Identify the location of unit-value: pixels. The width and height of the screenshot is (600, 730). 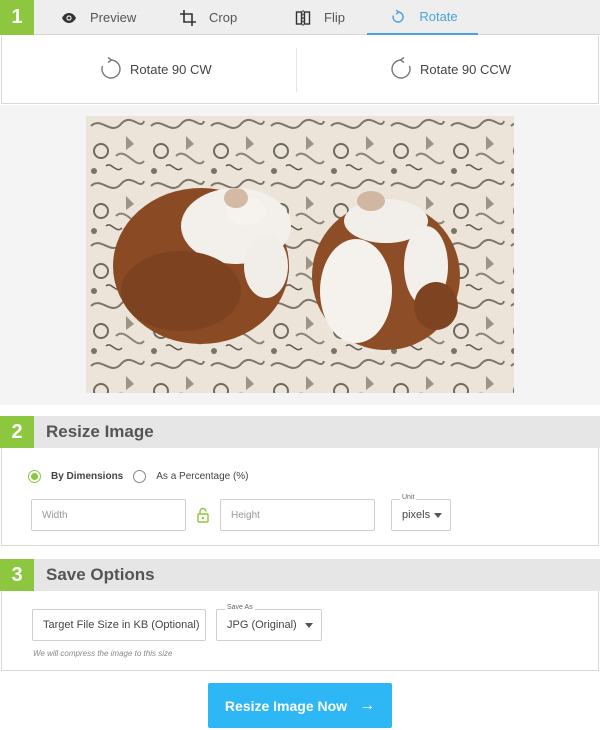
(416, 515).